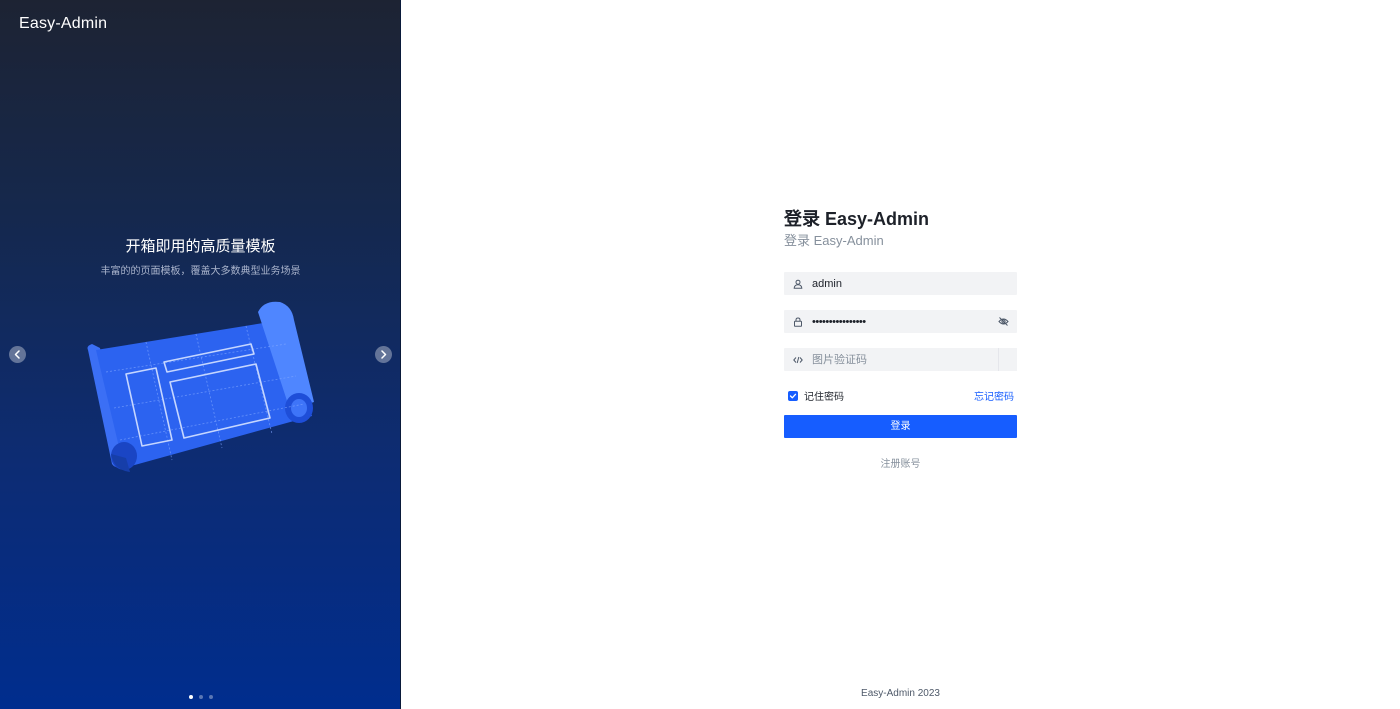 This screenshot has height=709, width=1400. Describe the element at coordinates (824, 397) in the screenshot. I see `remember-password-label: 记住密码` at that location.